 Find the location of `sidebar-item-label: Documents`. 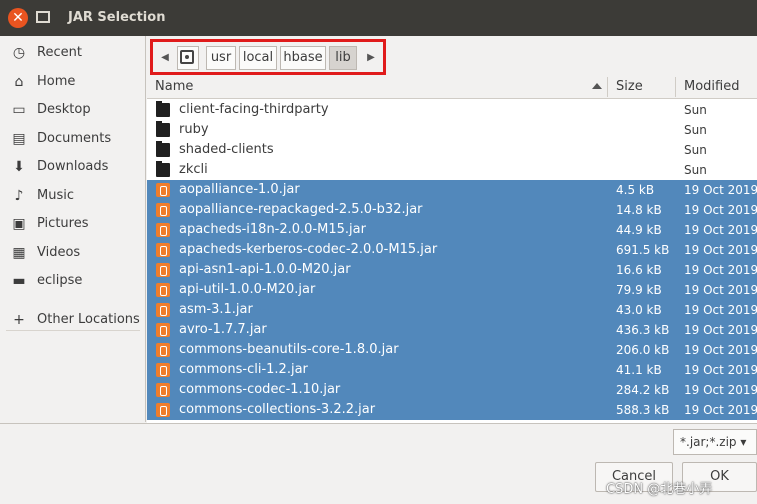

sidebar-item-label: Documents is located at coordinates (74, 138).